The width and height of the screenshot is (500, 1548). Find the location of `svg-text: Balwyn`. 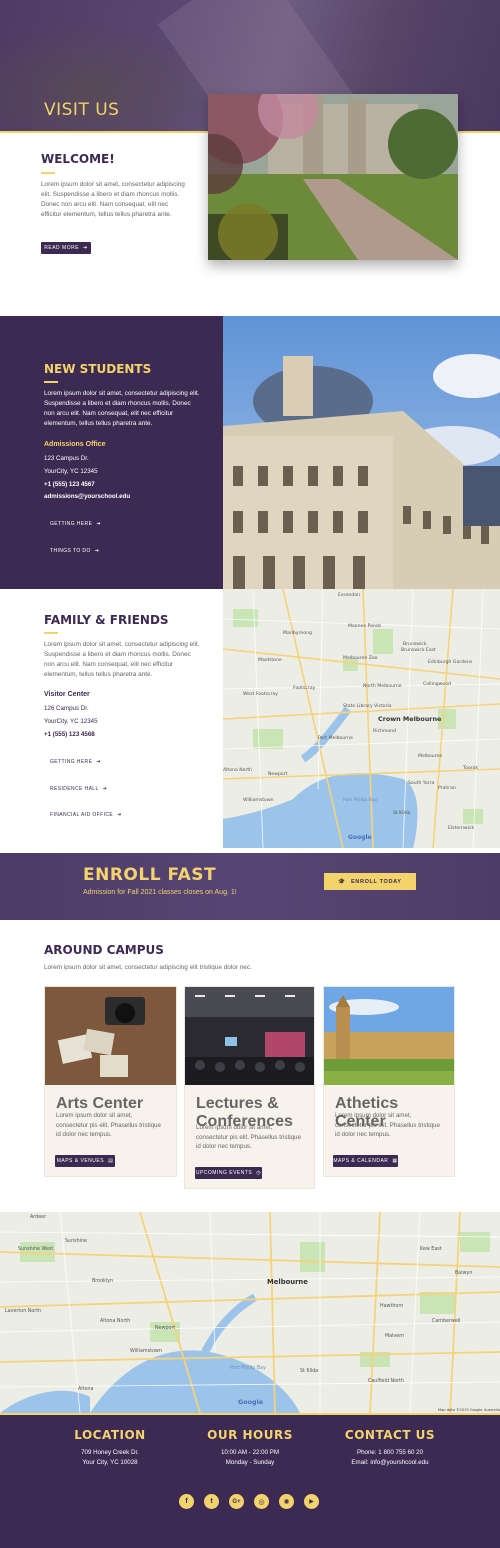

svg-text: Balwyn is located at coordinates (463, 1273).